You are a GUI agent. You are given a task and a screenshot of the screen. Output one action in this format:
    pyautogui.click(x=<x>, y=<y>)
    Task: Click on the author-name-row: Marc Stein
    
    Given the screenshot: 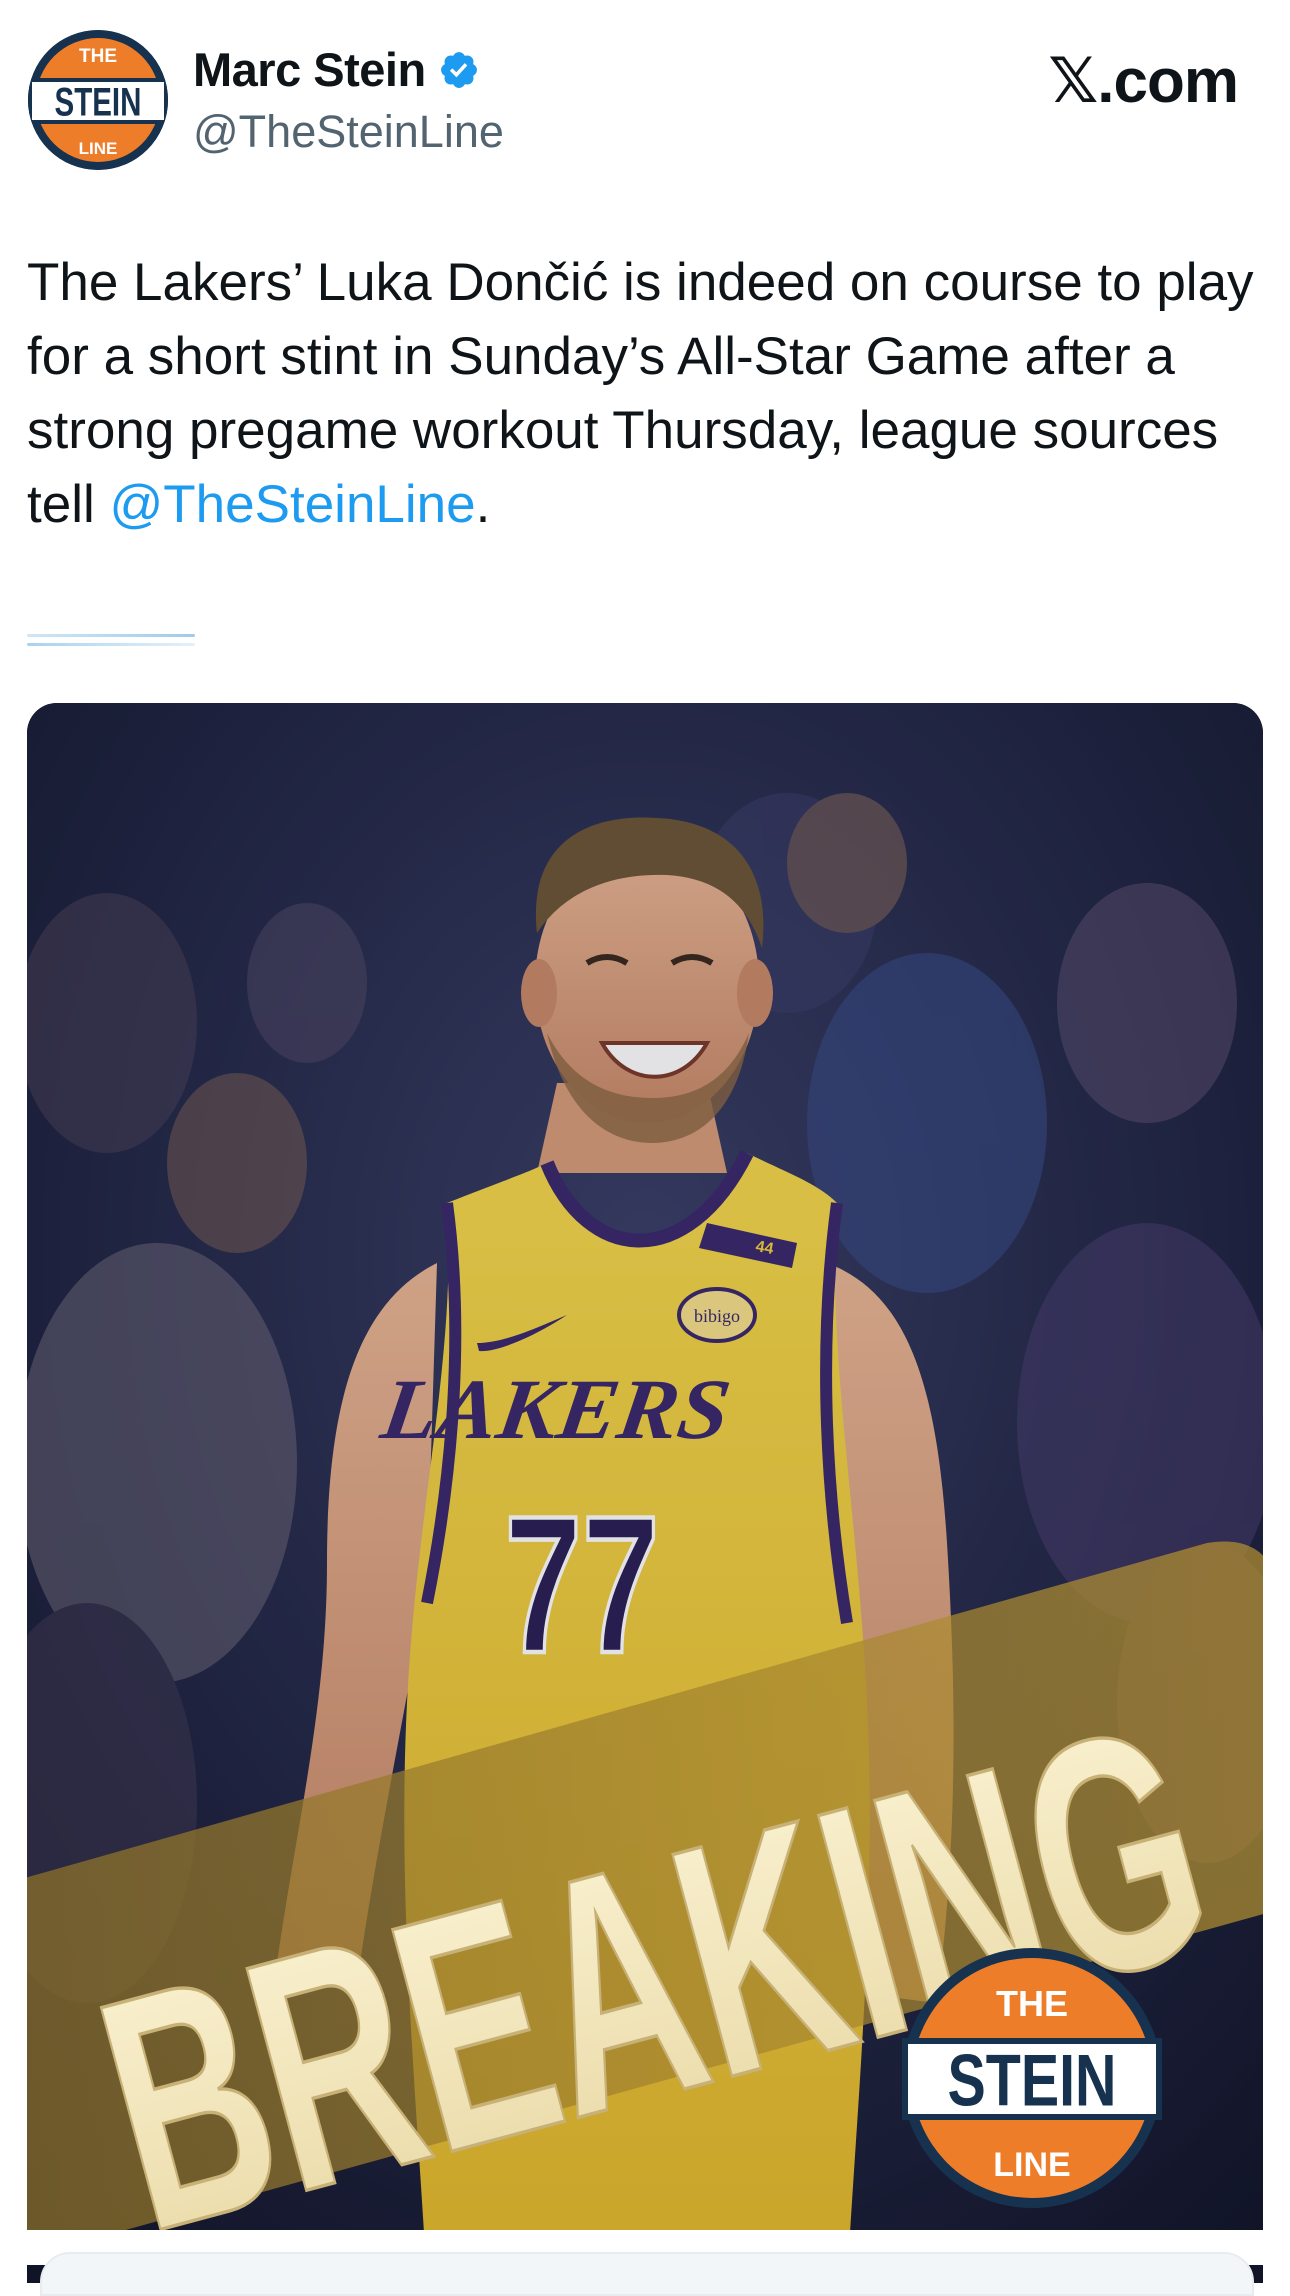 What is the action you would take?
    pyautogui.click(x=336, y=69)
    